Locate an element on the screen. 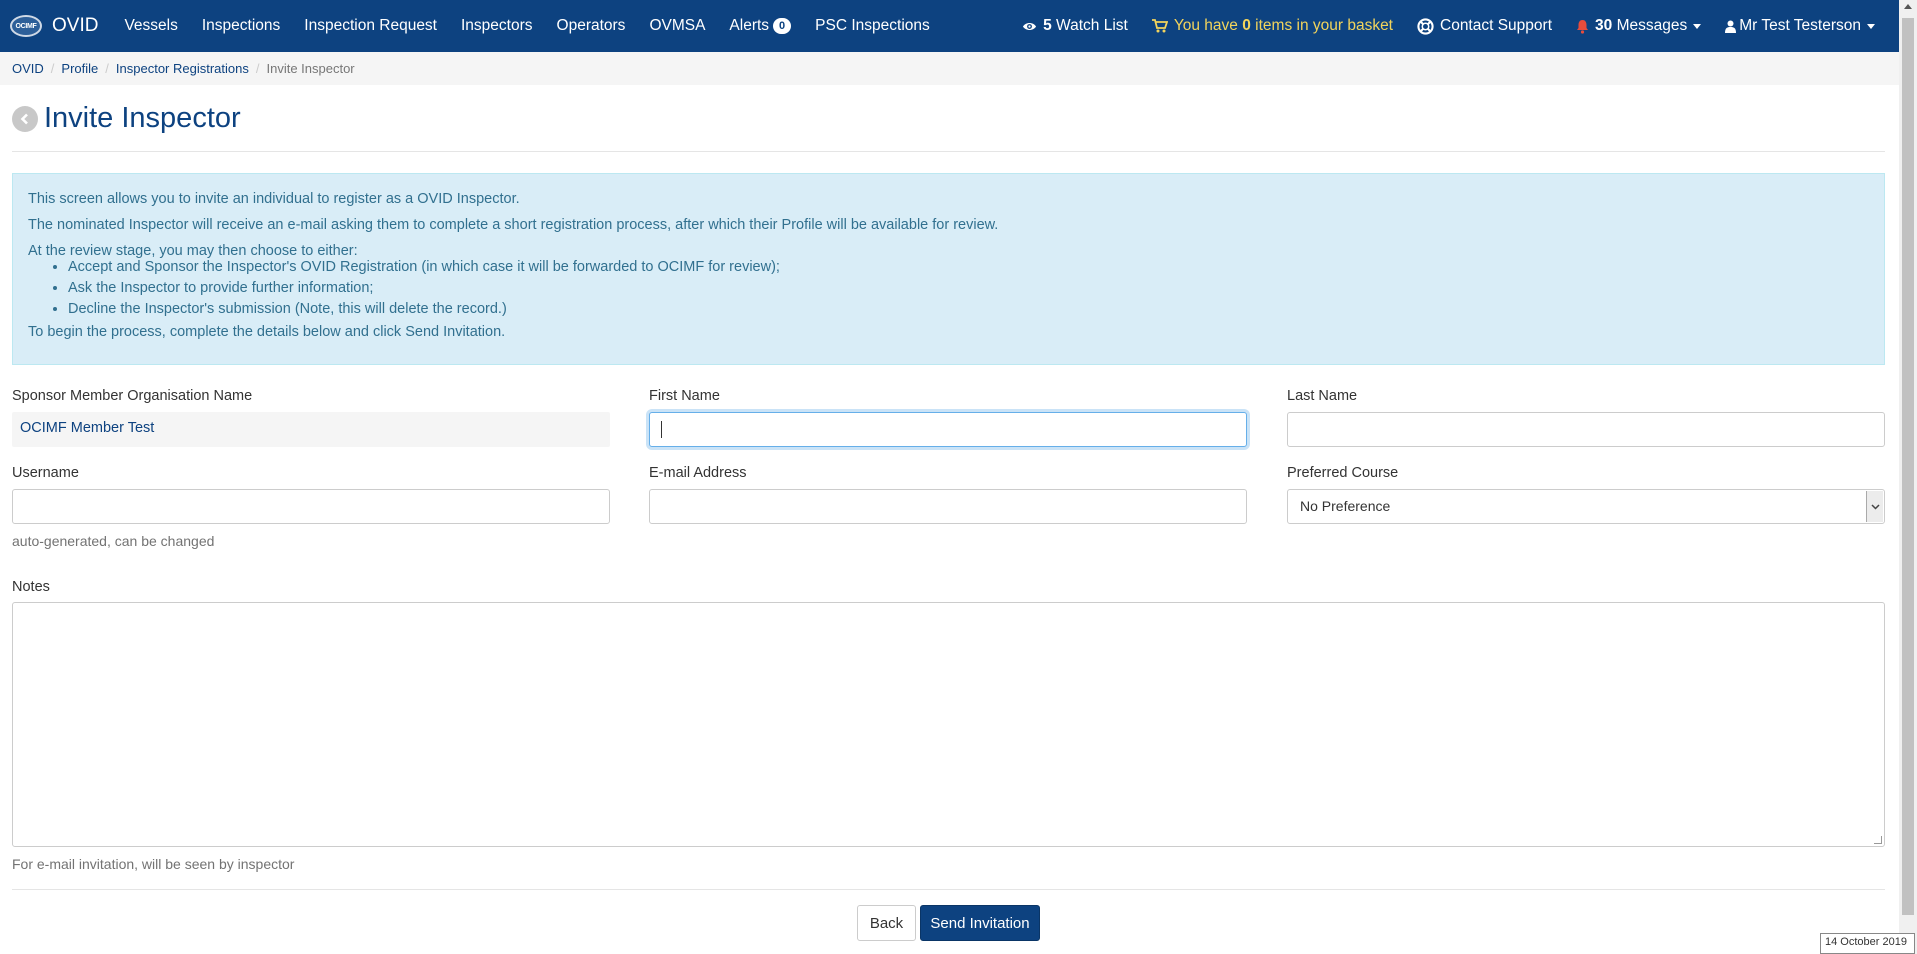 The width and height of the screenshot is (1917, 954). ocimf-logo: OCIMF is located at coordinates (26, 26).